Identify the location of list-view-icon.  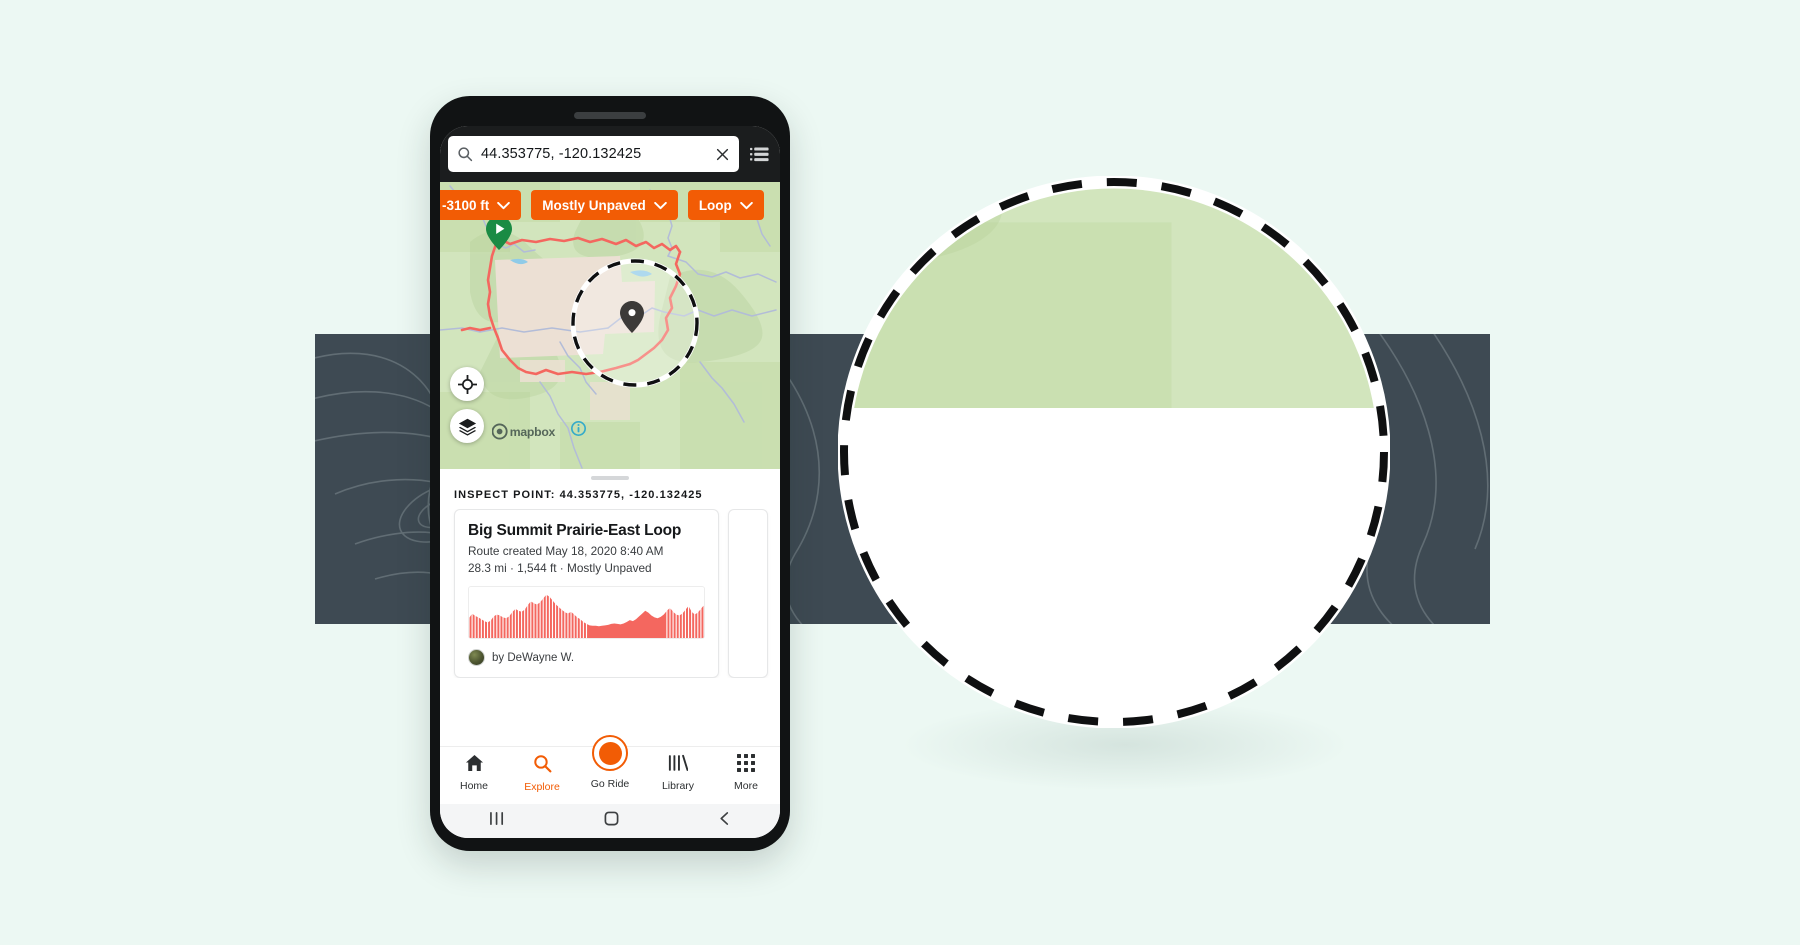
(759, 154).